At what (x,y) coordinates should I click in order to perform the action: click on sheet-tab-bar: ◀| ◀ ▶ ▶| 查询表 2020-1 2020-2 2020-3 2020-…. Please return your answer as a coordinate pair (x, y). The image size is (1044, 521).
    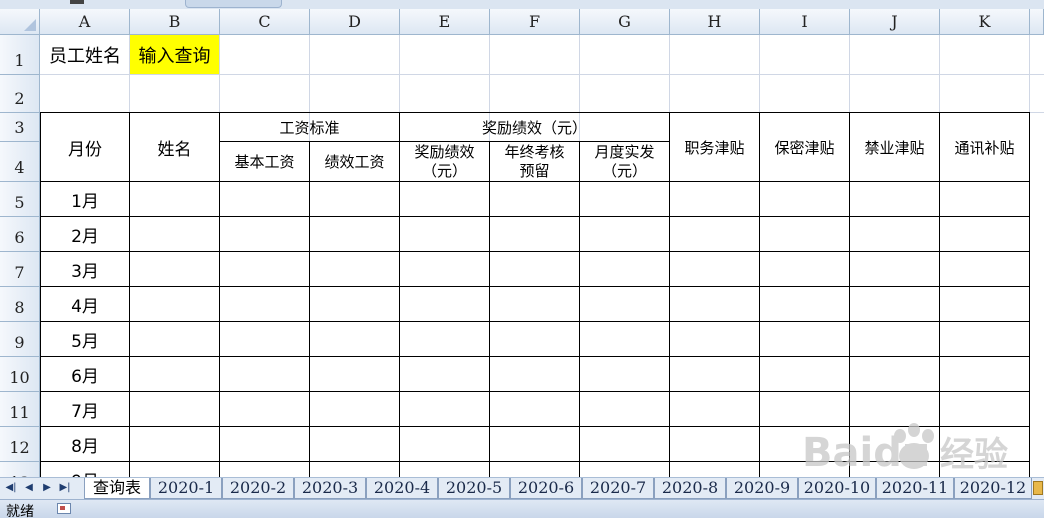
    Looking at the image, I should click on (522, 488).